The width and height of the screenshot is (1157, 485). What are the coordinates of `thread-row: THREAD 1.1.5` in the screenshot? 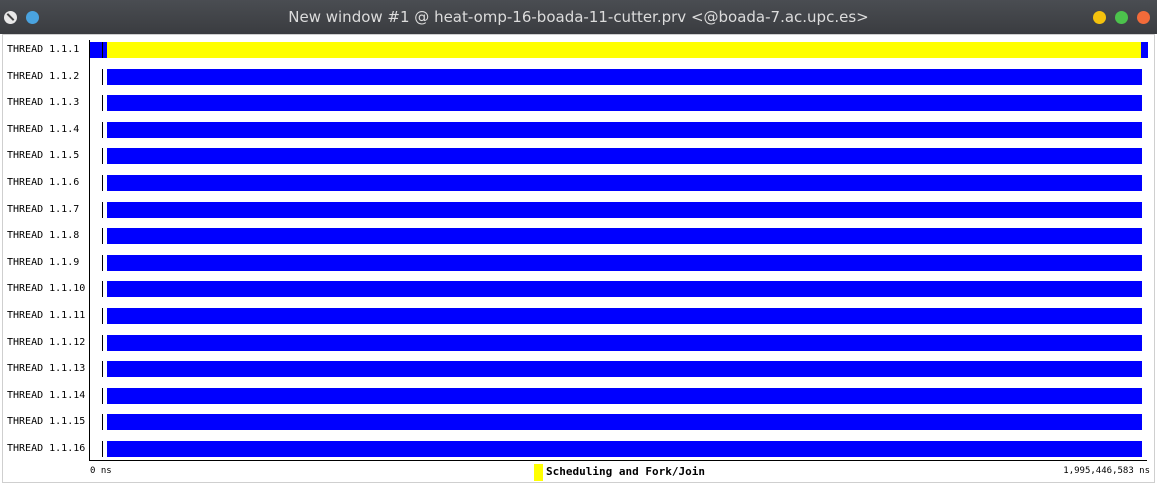 It's located at (578, 156).